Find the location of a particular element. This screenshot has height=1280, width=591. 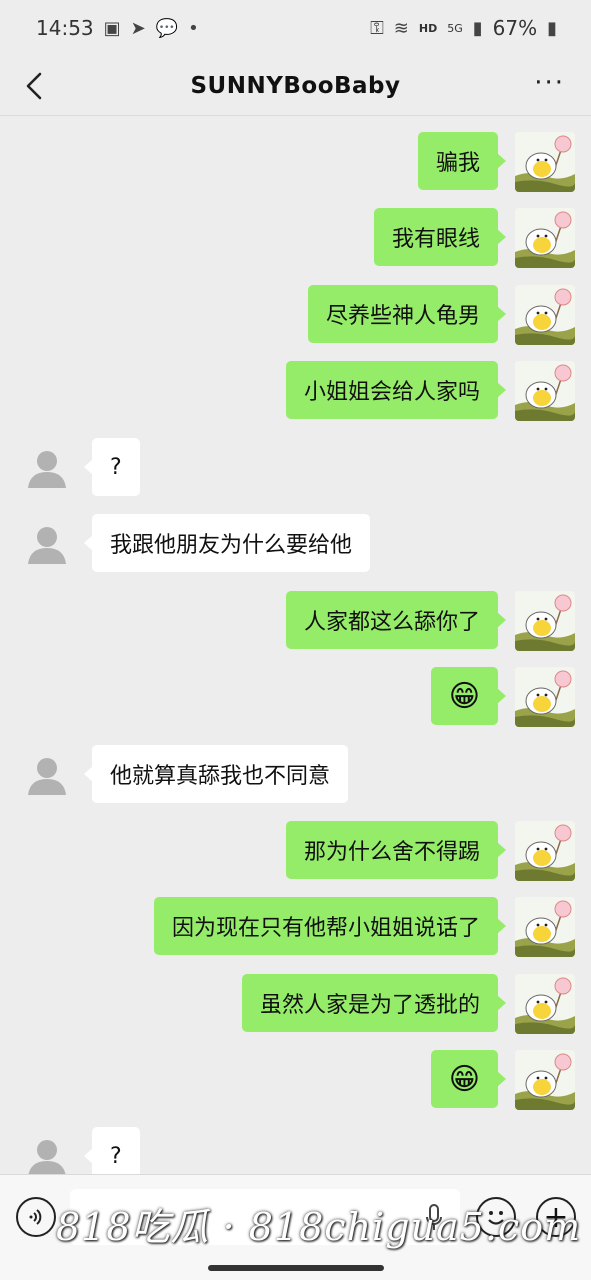

message-text: 因为现在只有他帮小姐姐说话了 is located at coordinates (325, 928).